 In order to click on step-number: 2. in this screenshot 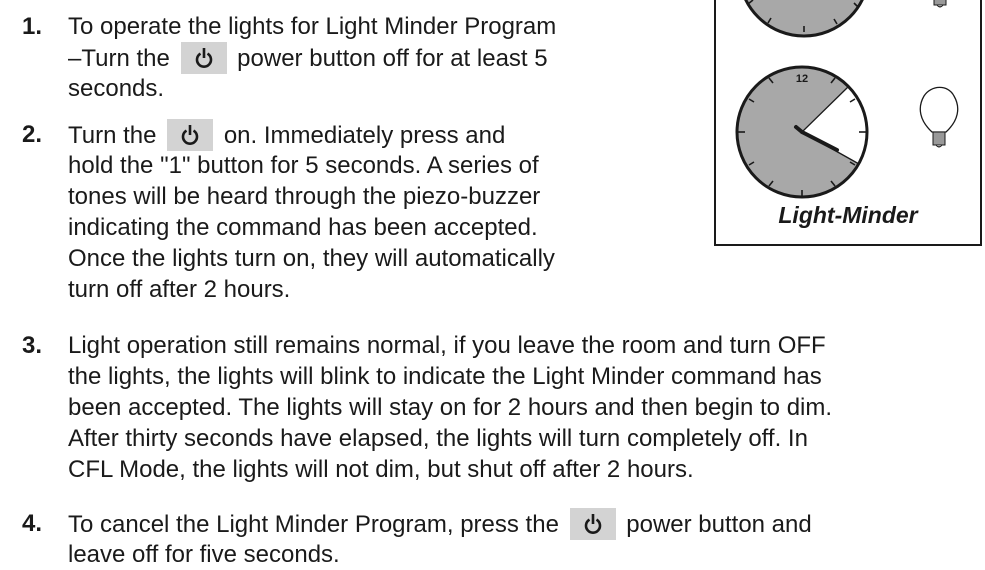, I will do `click(32, 134)`.